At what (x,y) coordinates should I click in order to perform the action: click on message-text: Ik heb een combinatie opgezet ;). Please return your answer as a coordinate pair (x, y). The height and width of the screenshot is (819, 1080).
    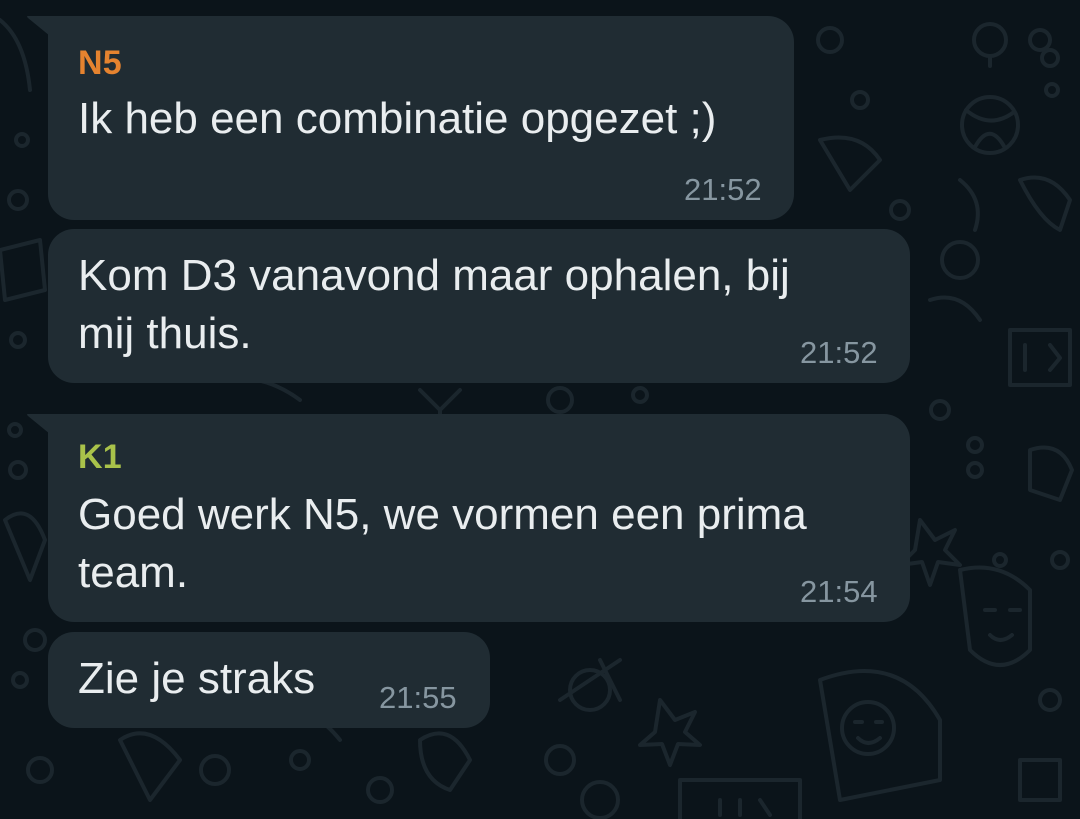
    Looking at the image, I should click on (397, 118).